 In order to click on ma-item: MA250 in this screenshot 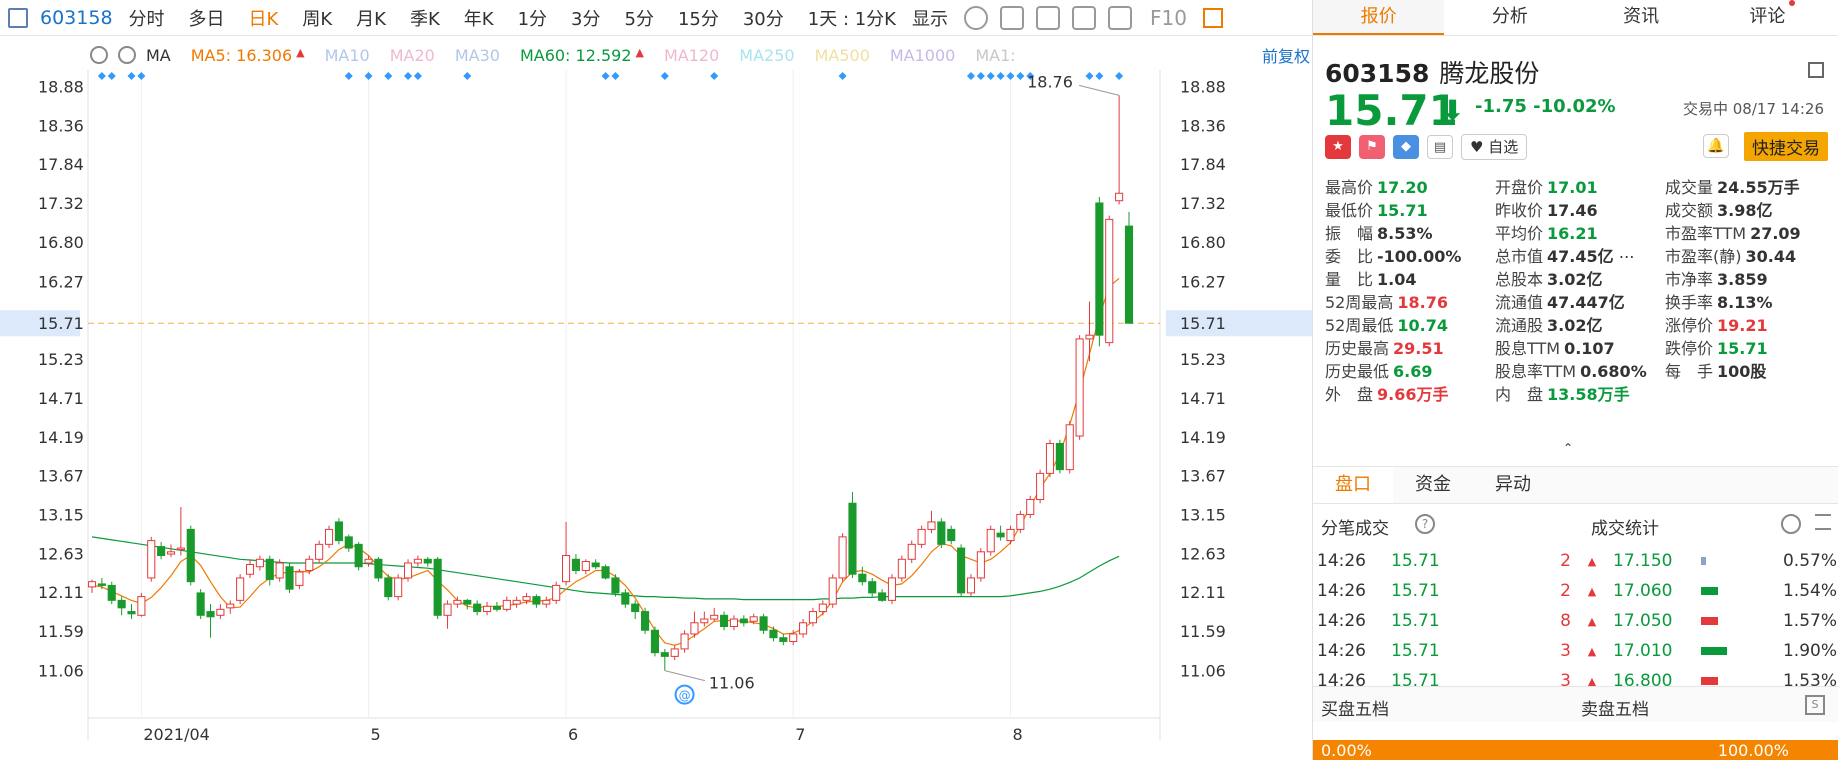, I will do `click(766, 55)`.